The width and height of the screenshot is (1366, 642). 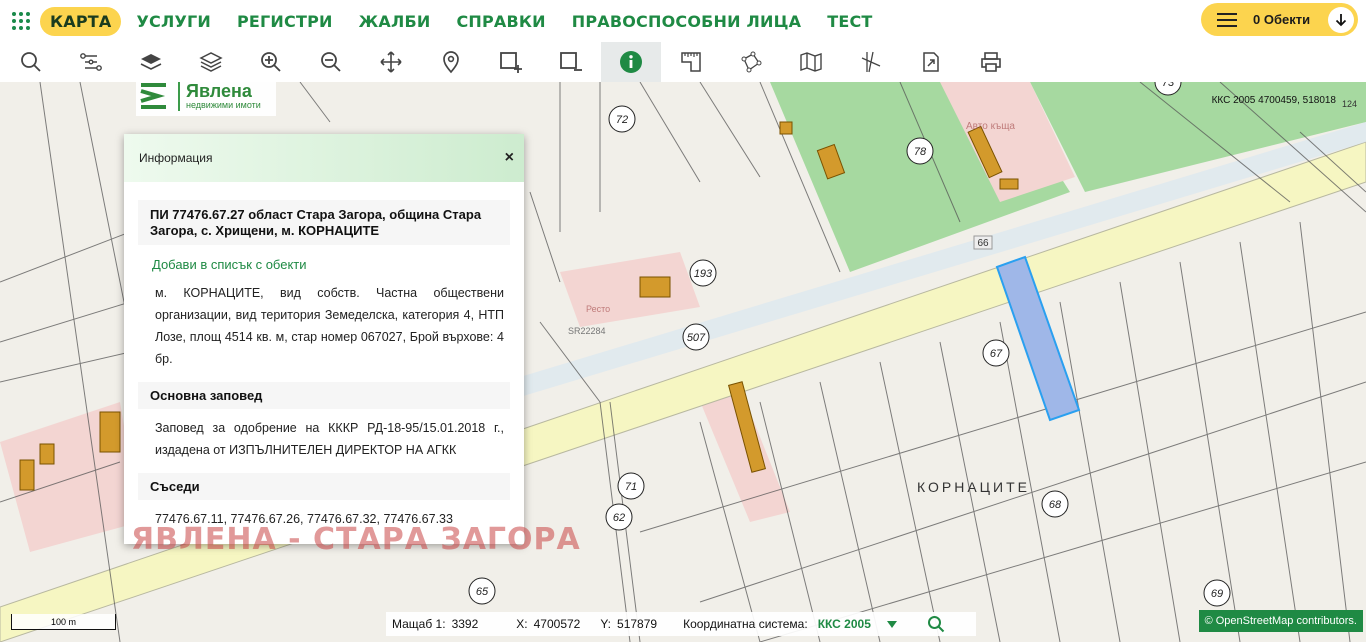 I want to click on polygon-tool, so click(x=751, y=62).